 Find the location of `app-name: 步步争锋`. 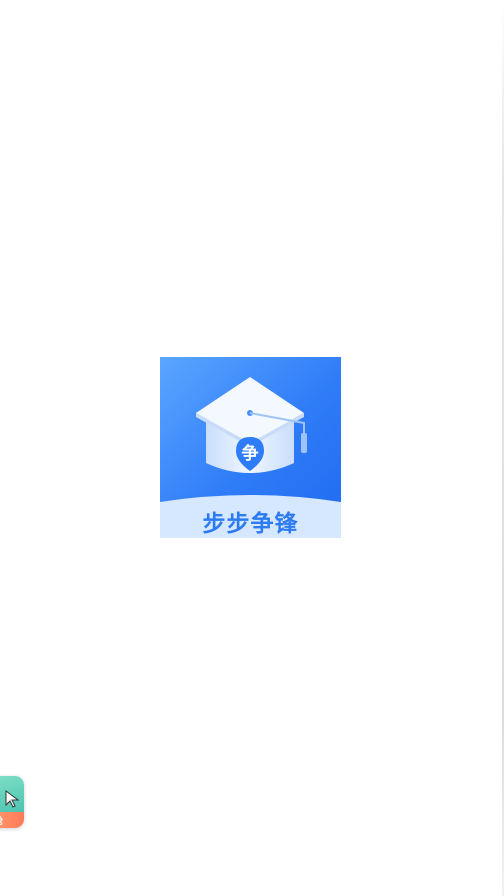

app-name: 步步争锋 is located at coordinates (250, 524).